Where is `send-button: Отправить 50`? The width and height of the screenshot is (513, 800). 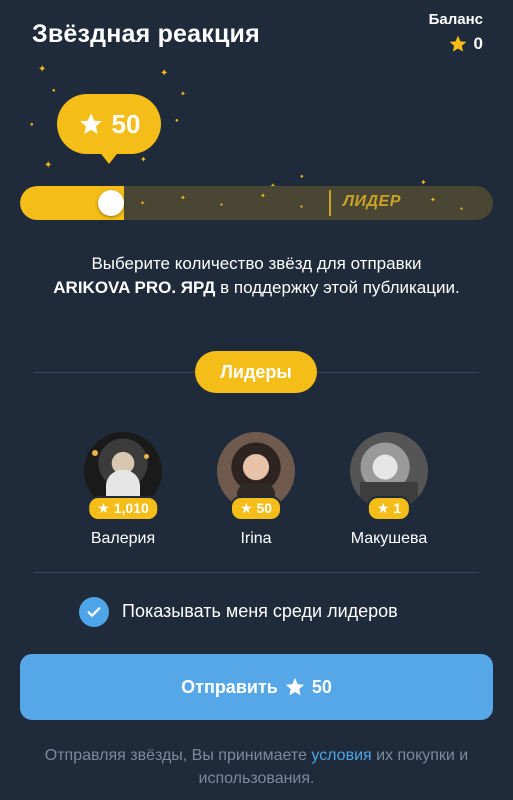 send-button: Отправить 50 is located at coordinates (256, 687).